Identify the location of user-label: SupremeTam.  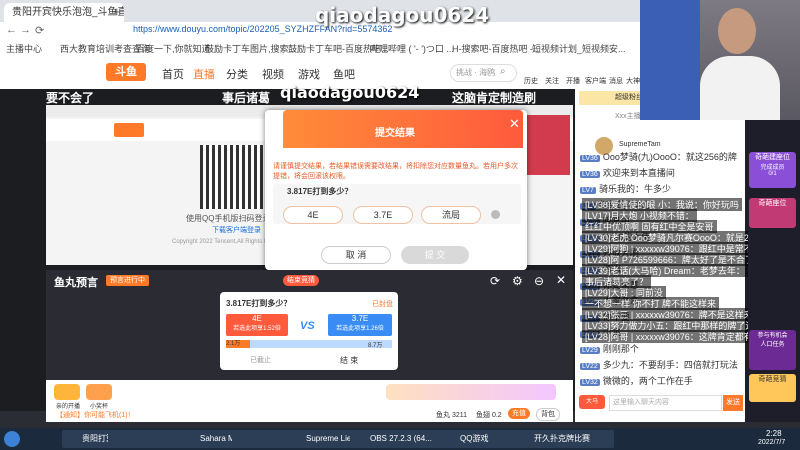
(640, 144).